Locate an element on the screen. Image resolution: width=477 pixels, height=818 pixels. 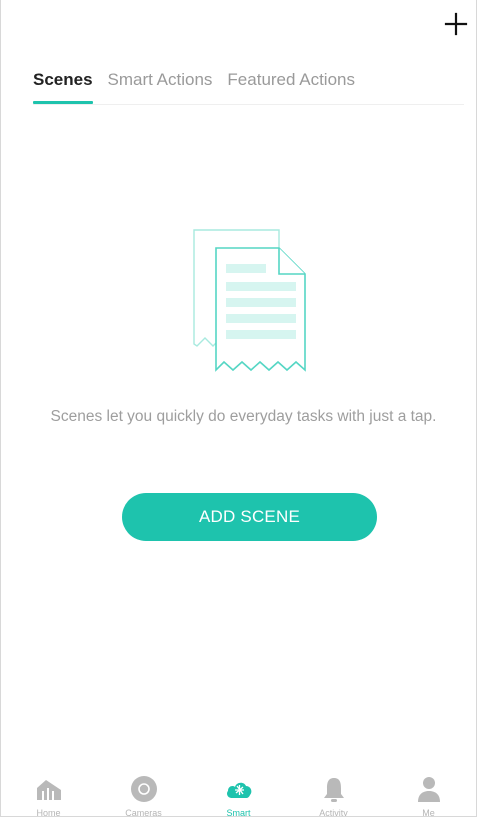
tabbar-item-cameras: Cameras is located at coordinates (143, 788).